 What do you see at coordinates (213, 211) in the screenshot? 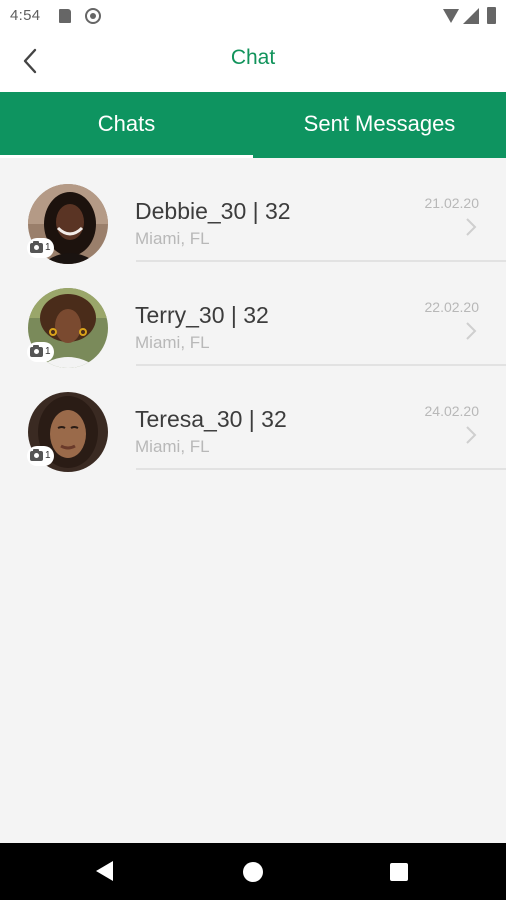
I see `chat-name: Debbie_30 | 32` at bounding box center [213, 211].